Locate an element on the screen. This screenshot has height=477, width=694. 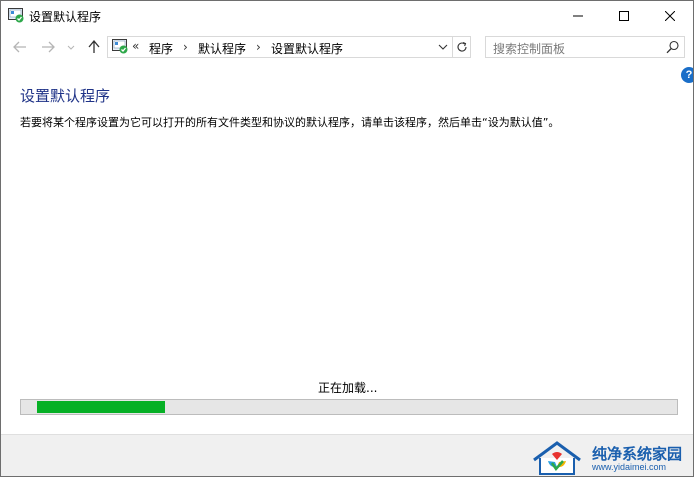
watermark-url: www.yidaimei.com is located at coordinates (629, 467).